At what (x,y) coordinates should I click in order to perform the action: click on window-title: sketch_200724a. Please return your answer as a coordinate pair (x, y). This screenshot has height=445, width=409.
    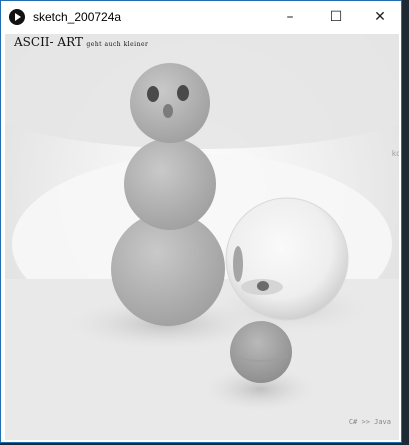
    Looking at the image, I should click on (77, 17).